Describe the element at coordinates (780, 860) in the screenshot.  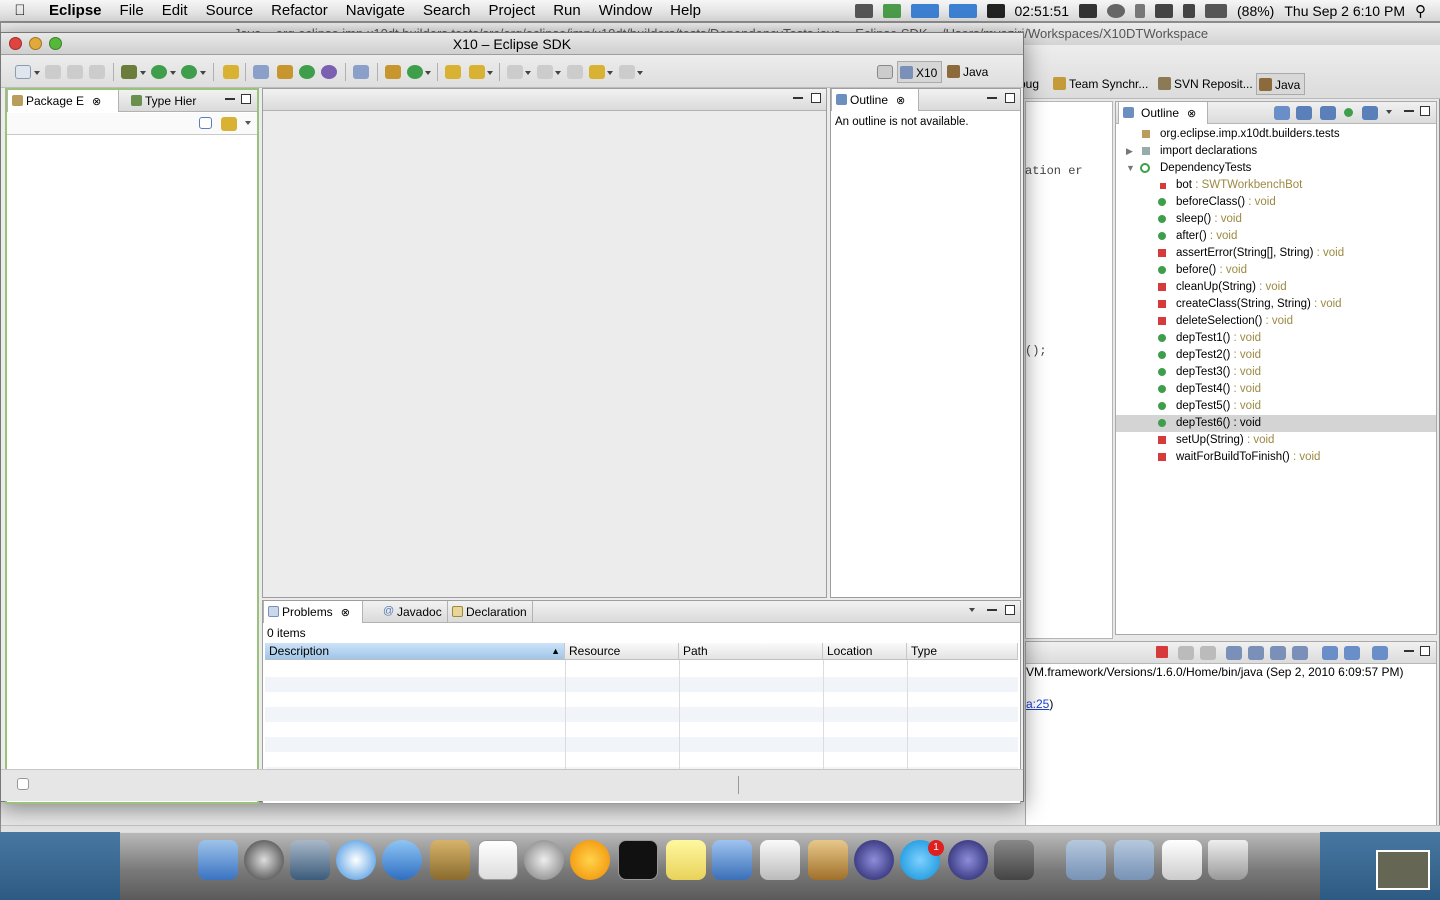
I see `textedit-icon` at that location.